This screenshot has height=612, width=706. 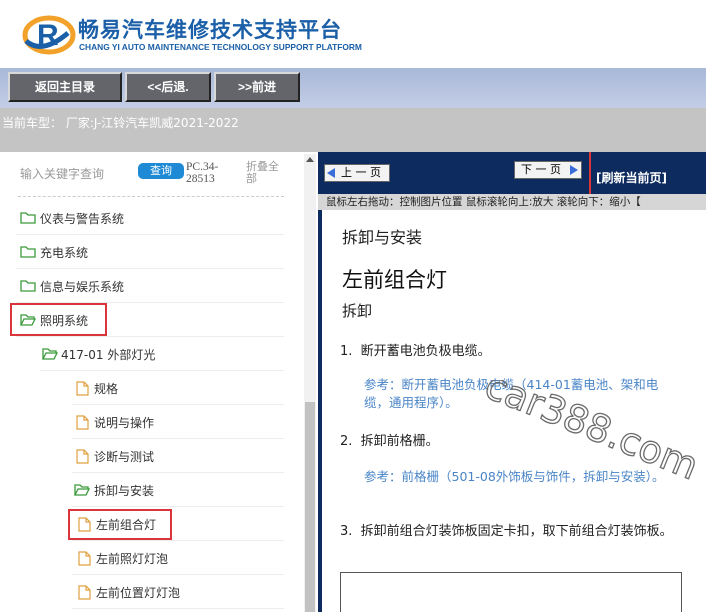 What do you see at coordinates (257, 87) in the screenshot?
I see `forward-button: >>前进` at bounding box center [257, 87].